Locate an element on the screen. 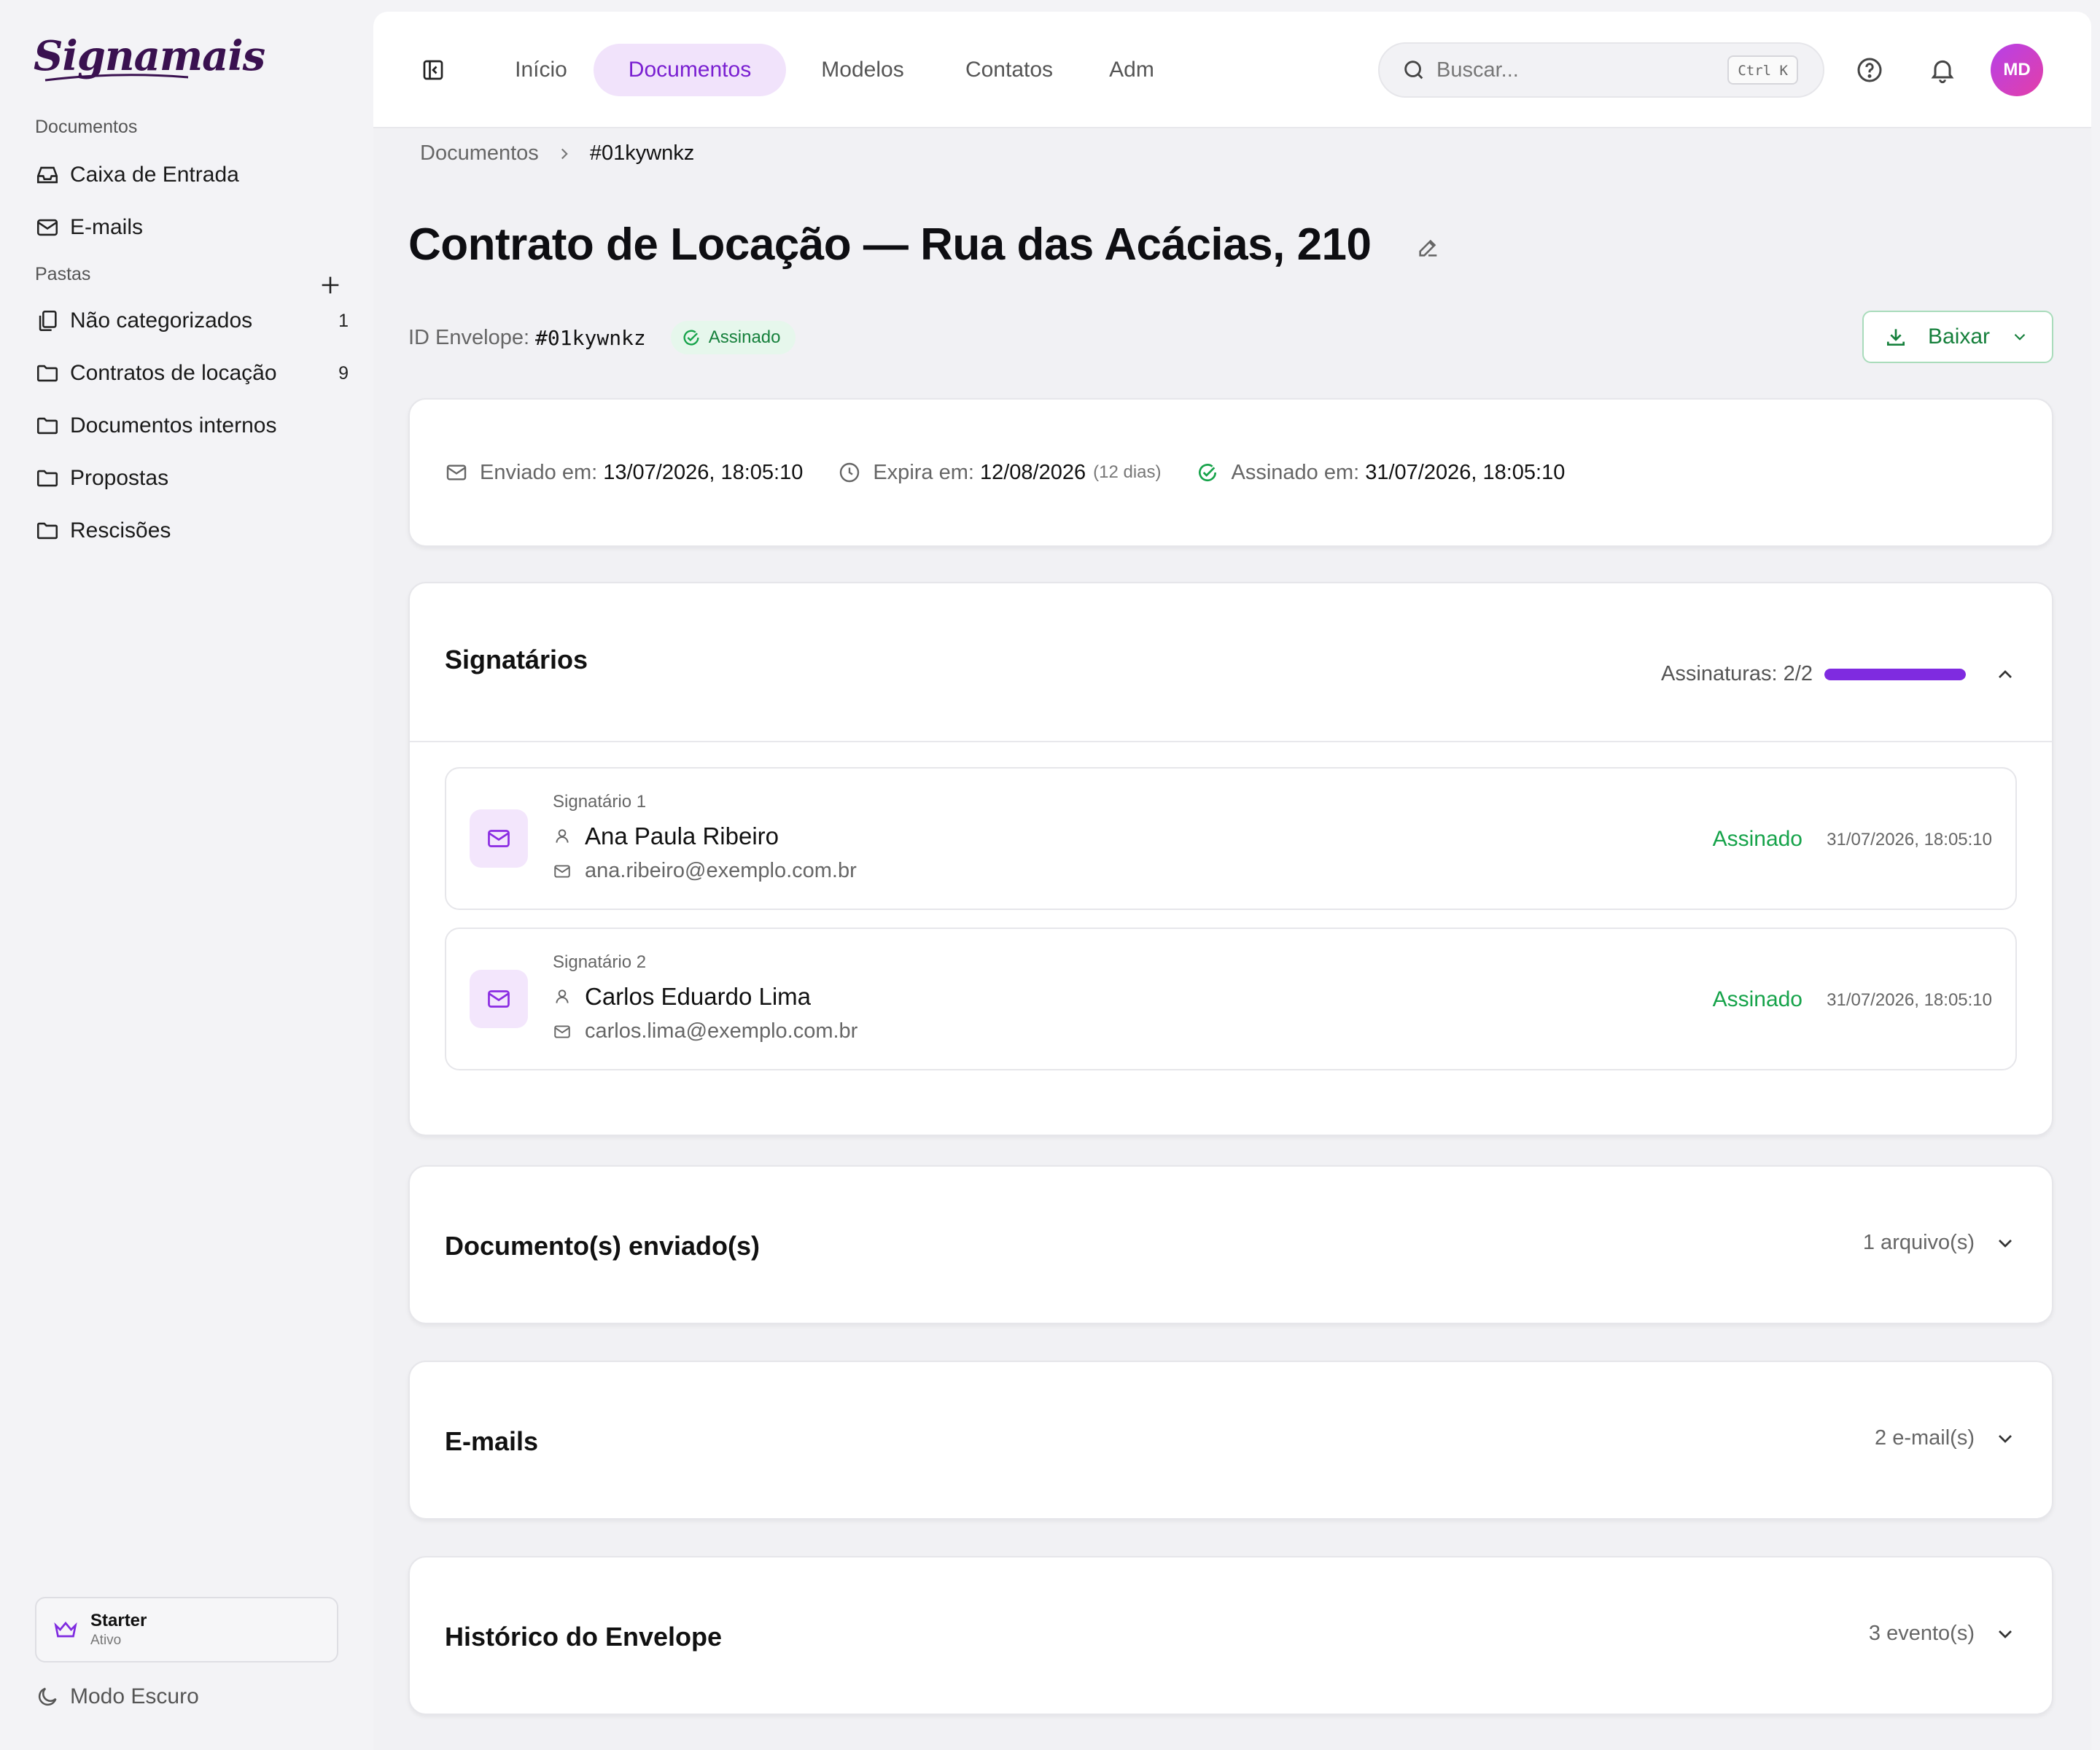 Image resolution: width=2100 pixels, height=1750 pixels. progress-bar-fill is located at coordinates (1895, 674).